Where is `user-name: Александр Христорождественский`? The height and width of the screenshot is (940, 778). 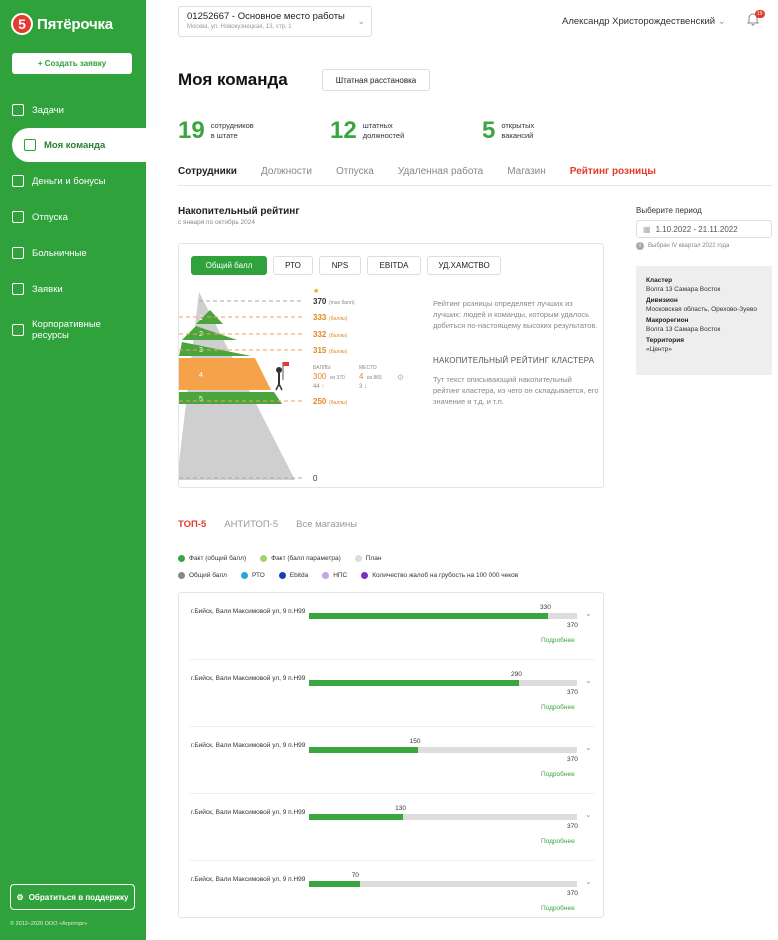 user-name: Александр Христорождественский is located at coordinates (639, 21).